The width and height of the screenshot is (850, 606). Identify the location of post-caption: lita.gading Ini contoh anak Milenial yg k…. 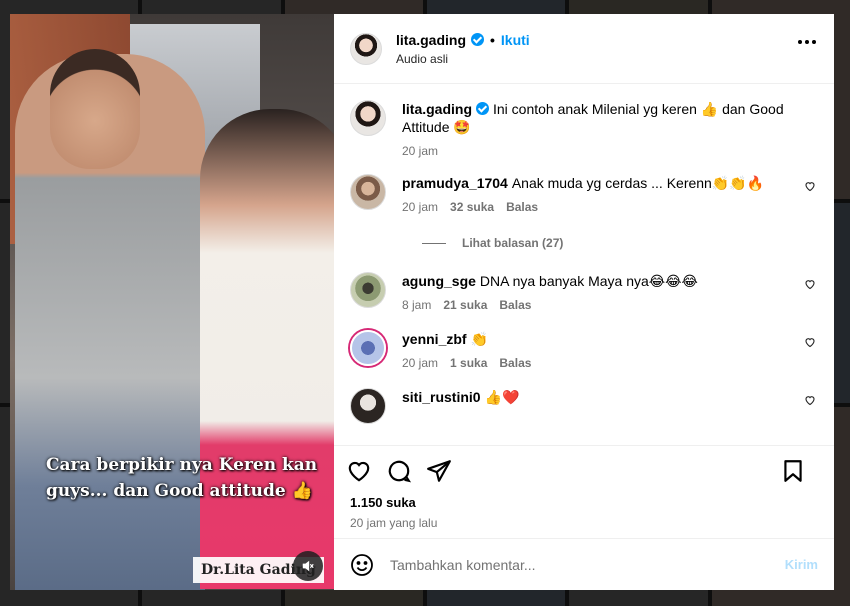
(584, 129).